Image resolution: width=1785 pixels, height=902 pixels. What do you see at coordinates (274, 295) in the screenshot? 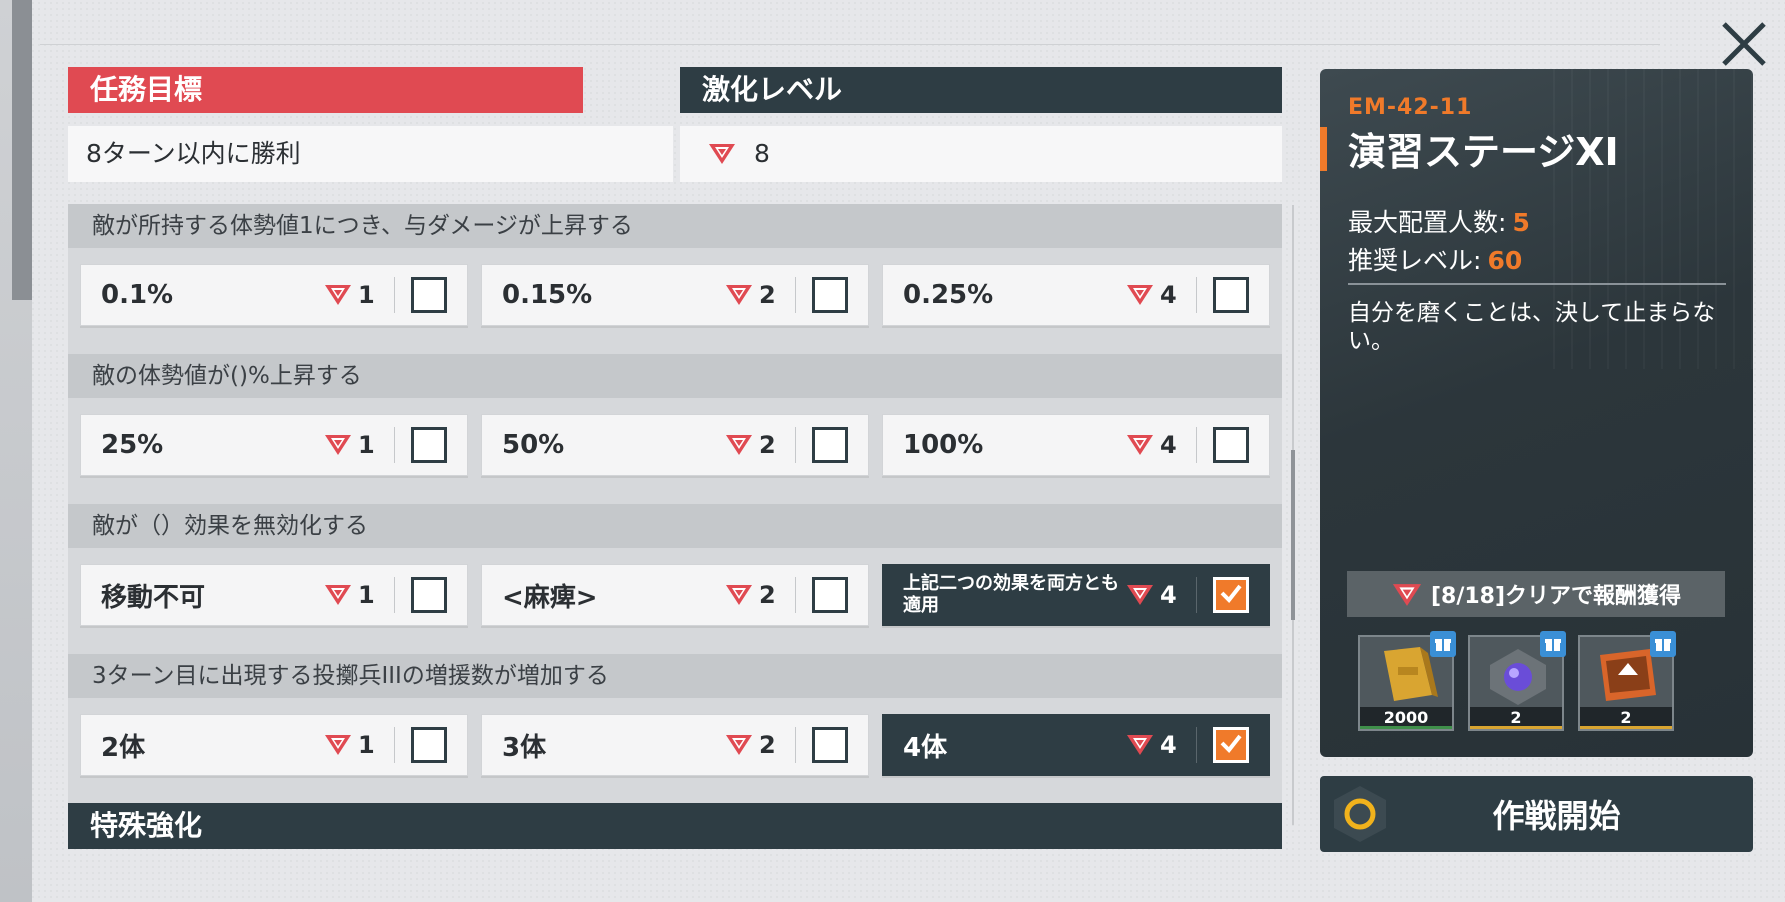
I see `option-card: 0.1% 1` at bounding box center [274, 295].